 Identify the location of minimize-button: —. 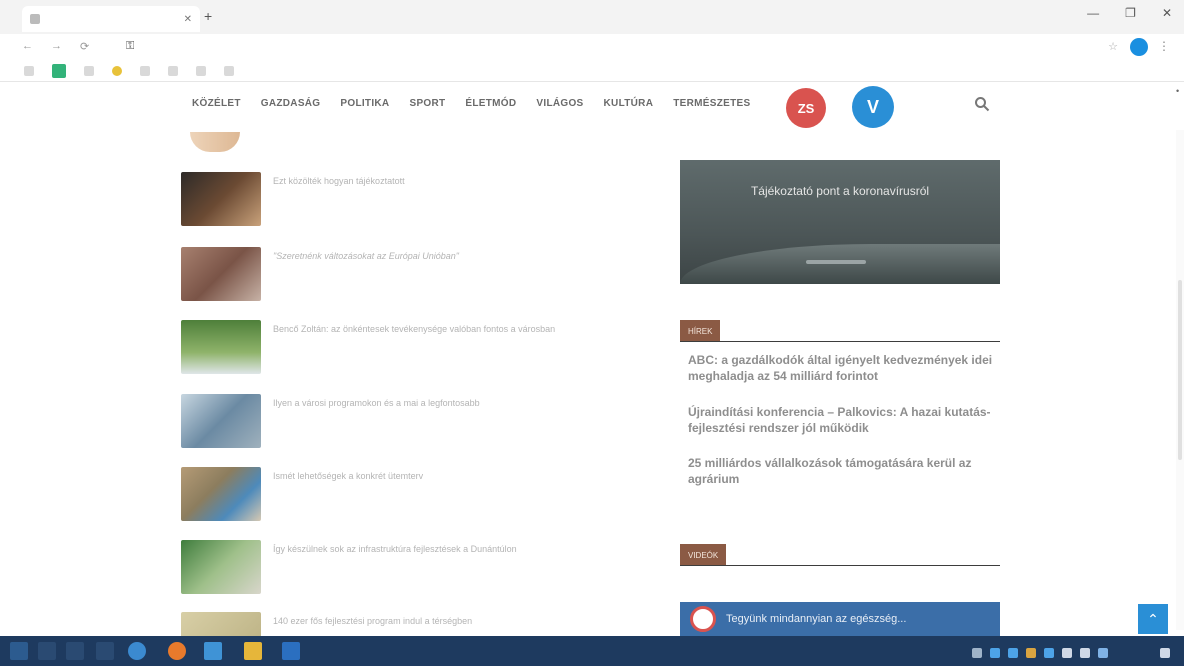
(1093, 13).